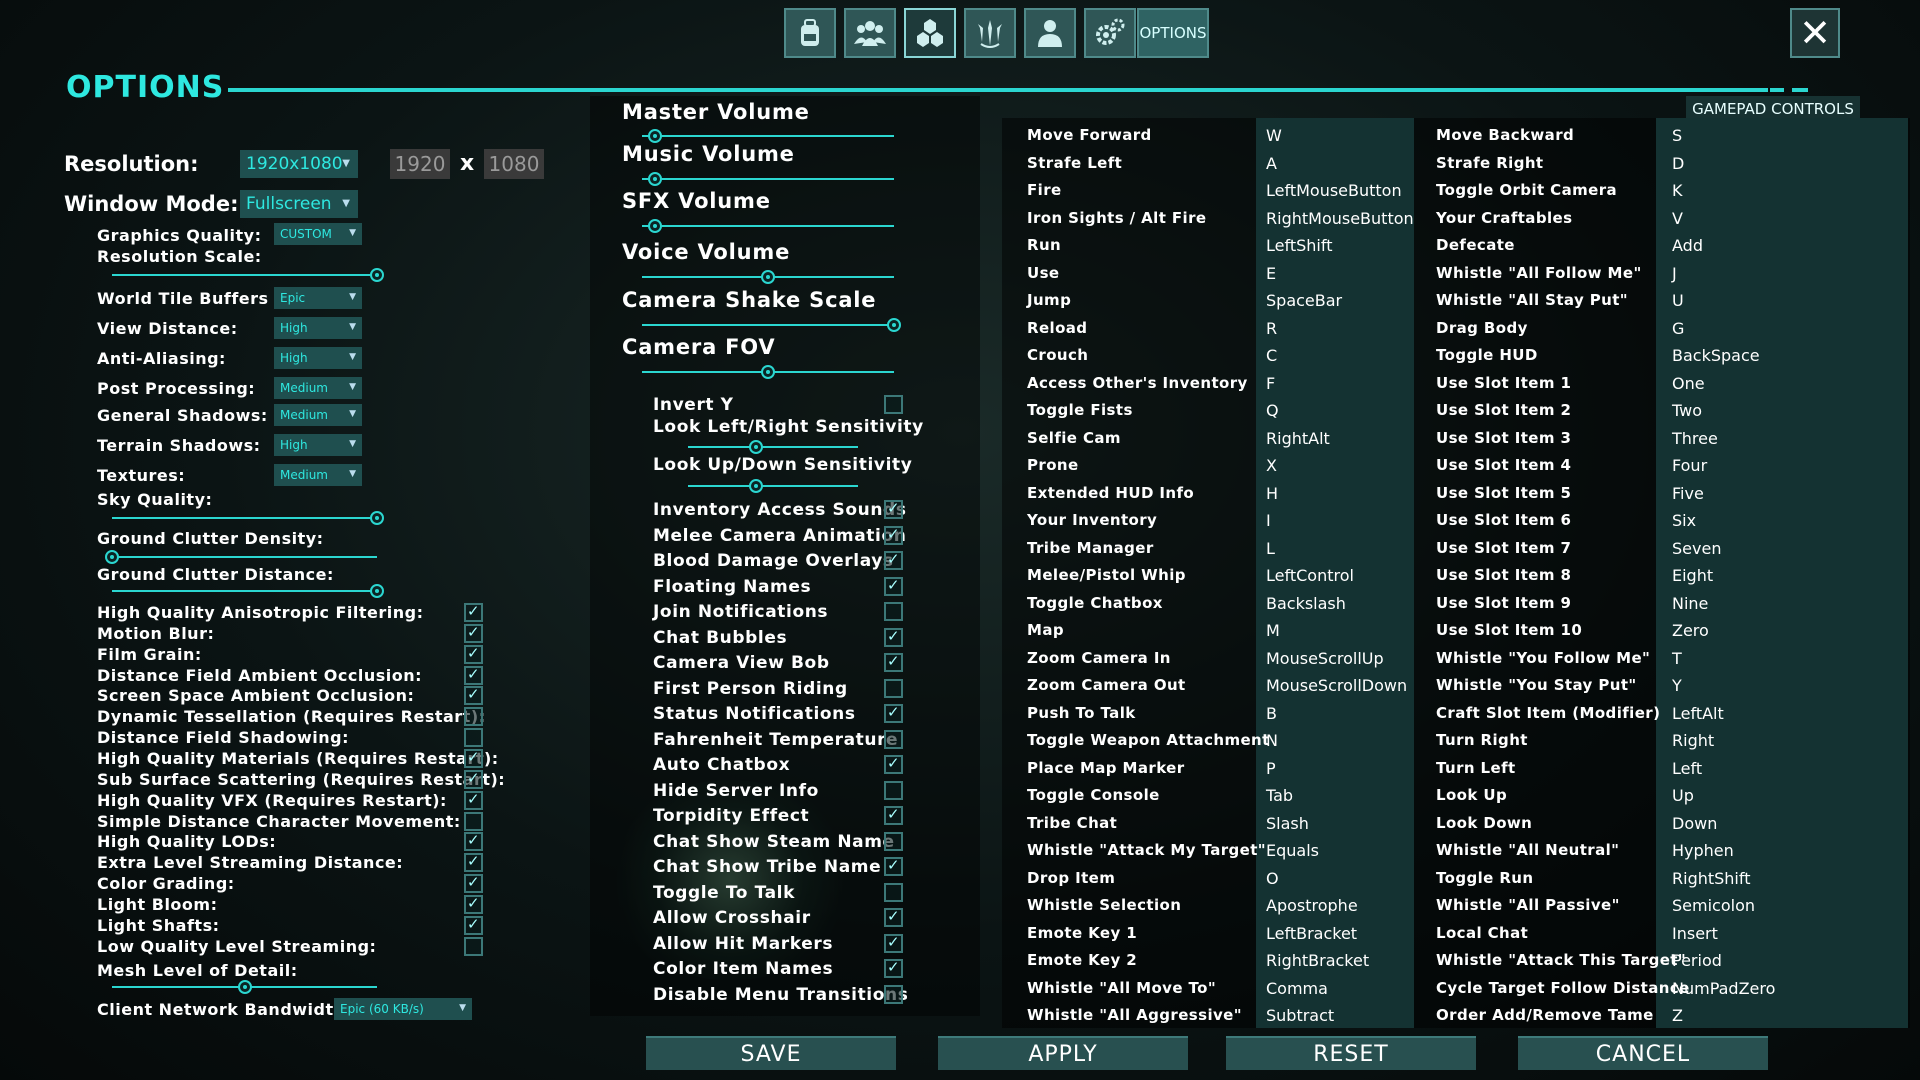 The width and height of the screenshot is (1920, 1080). Describe the element at coordinates (1336, 685) in the screenshot. I see `key-binding-button: MouseScrollDown` at that location.